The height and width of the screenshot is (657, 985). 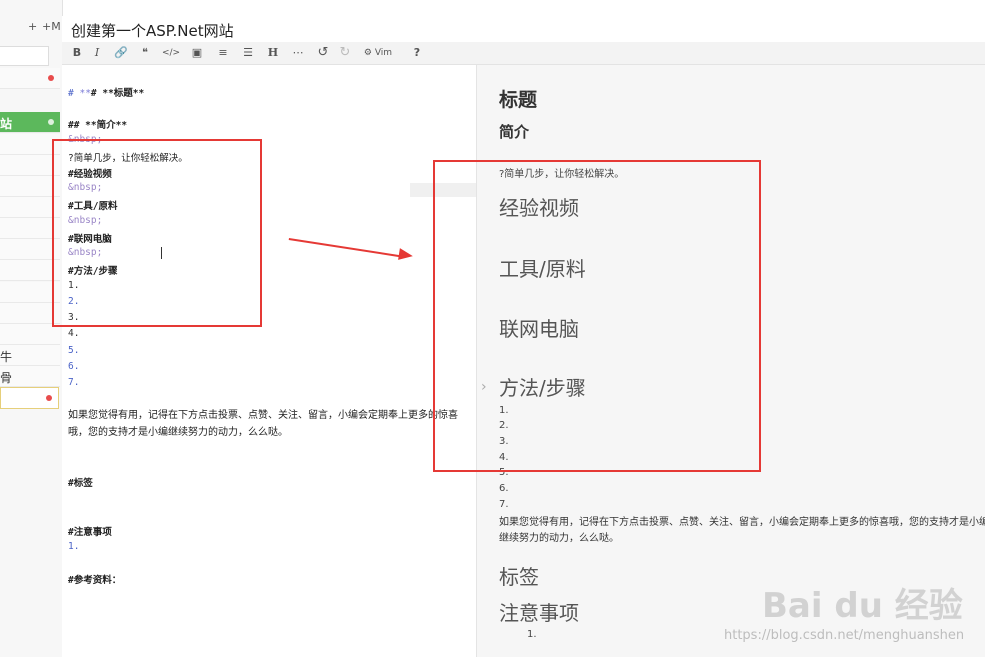 I want to click on add-note-button: +, so click(x=32, y=26).